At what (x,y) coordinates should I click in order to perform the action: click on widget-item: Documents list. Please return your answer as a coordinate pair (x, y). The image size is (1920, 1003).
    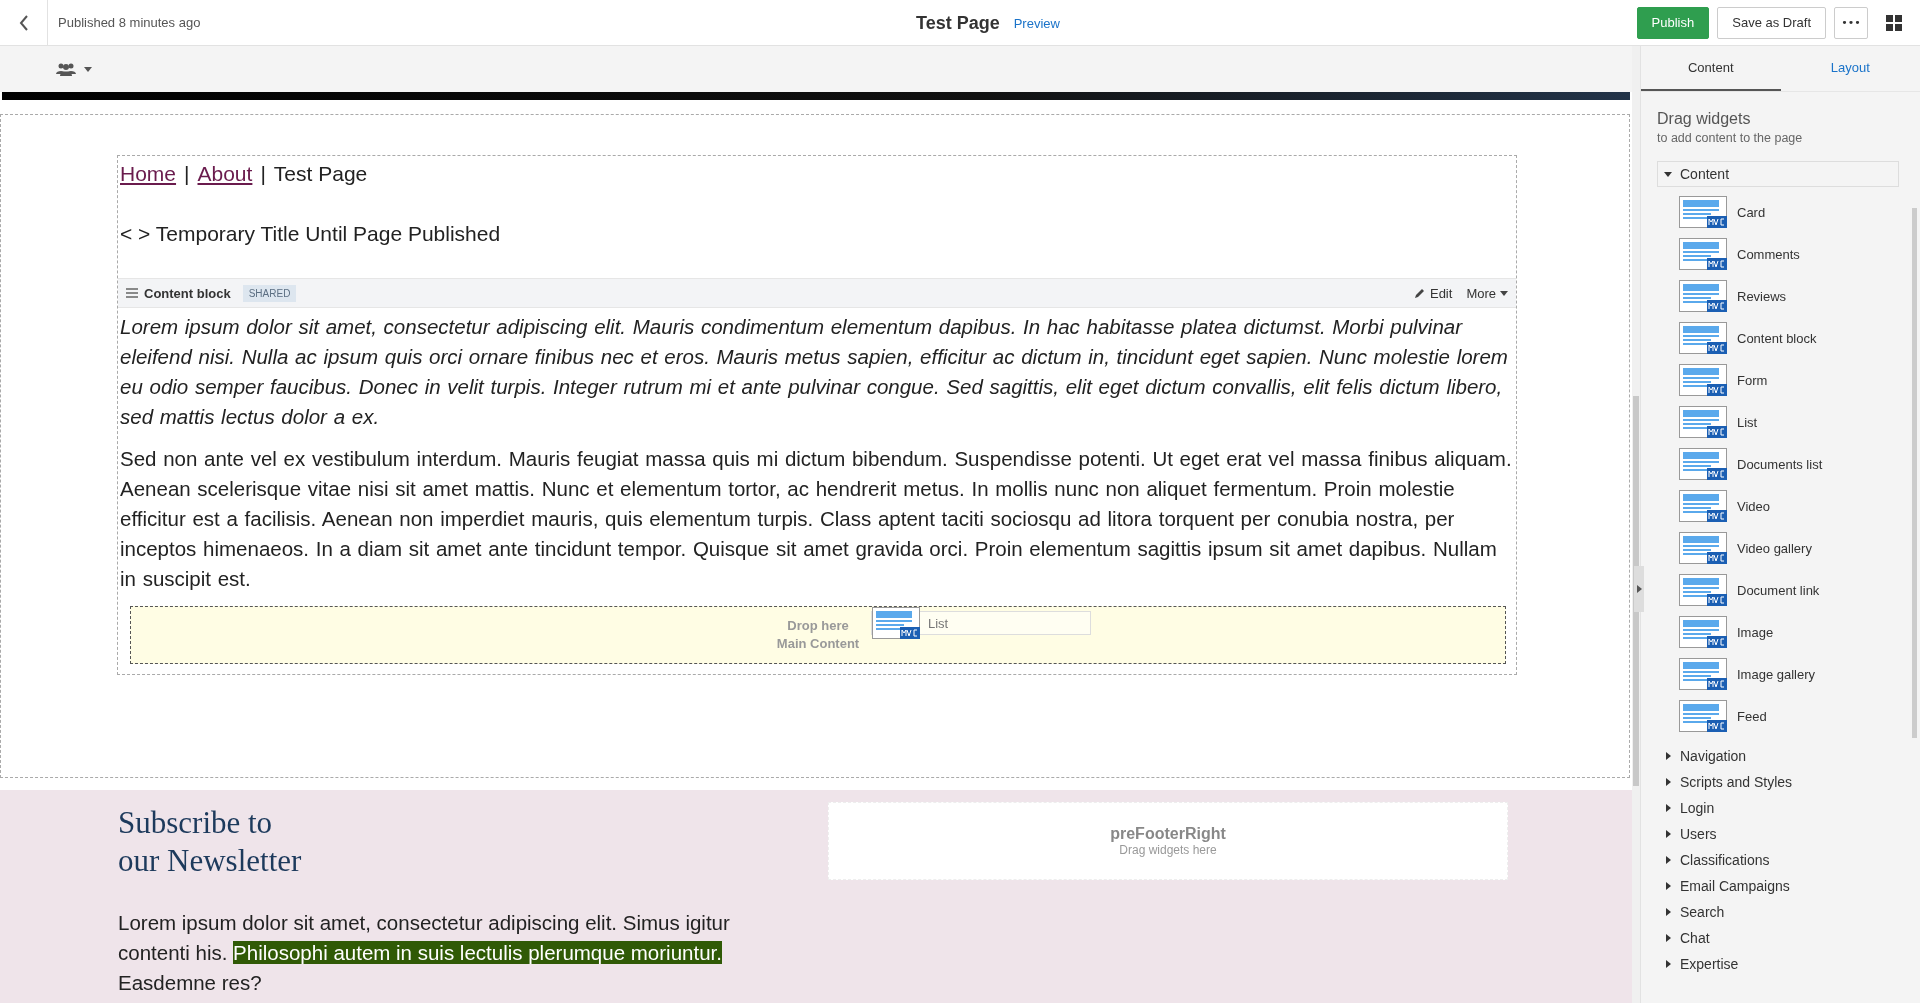
    Looking at the image, I should click on (1762, 464).